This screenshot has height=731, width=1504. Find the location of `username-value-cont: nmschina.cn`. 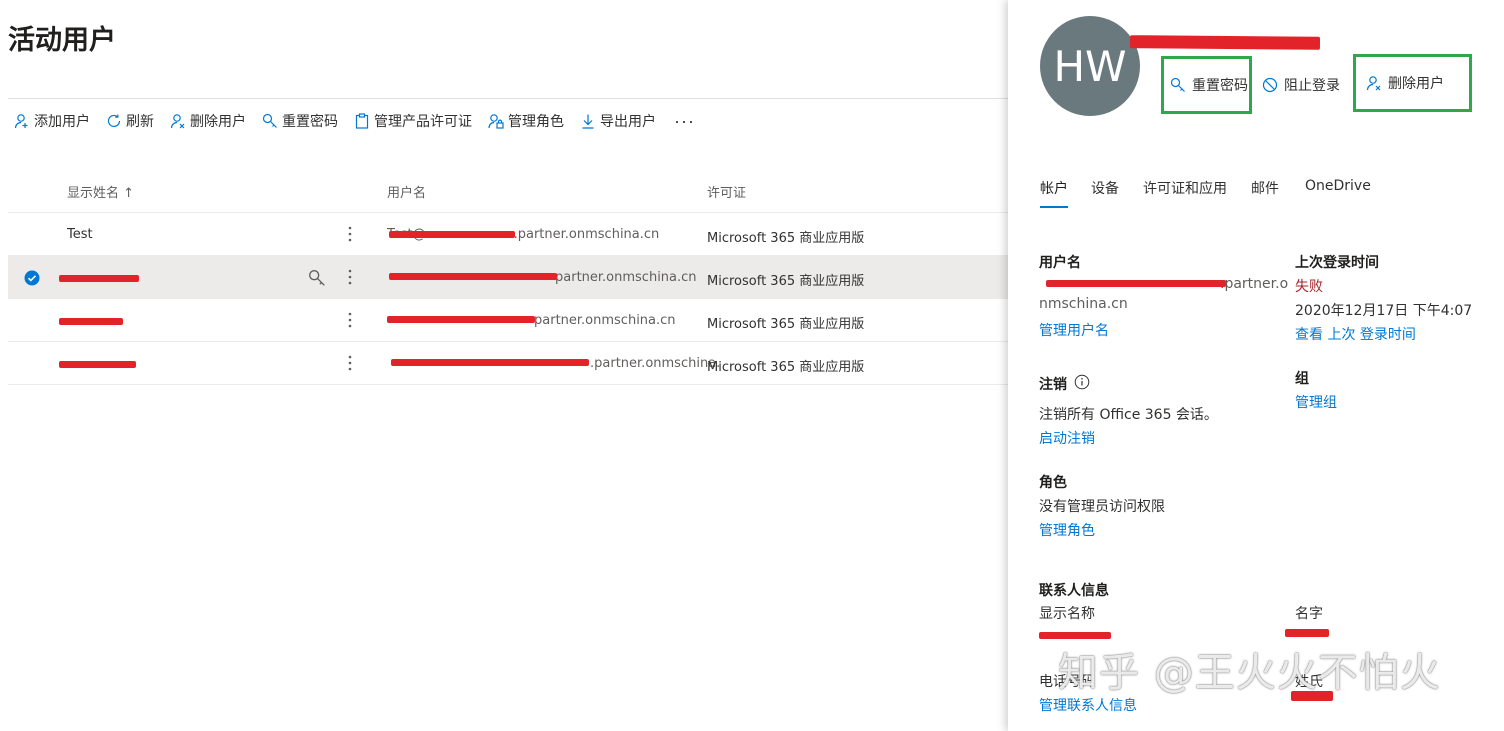

username-value-cont: nmschina.cn is located at coordinates (1083, 304).